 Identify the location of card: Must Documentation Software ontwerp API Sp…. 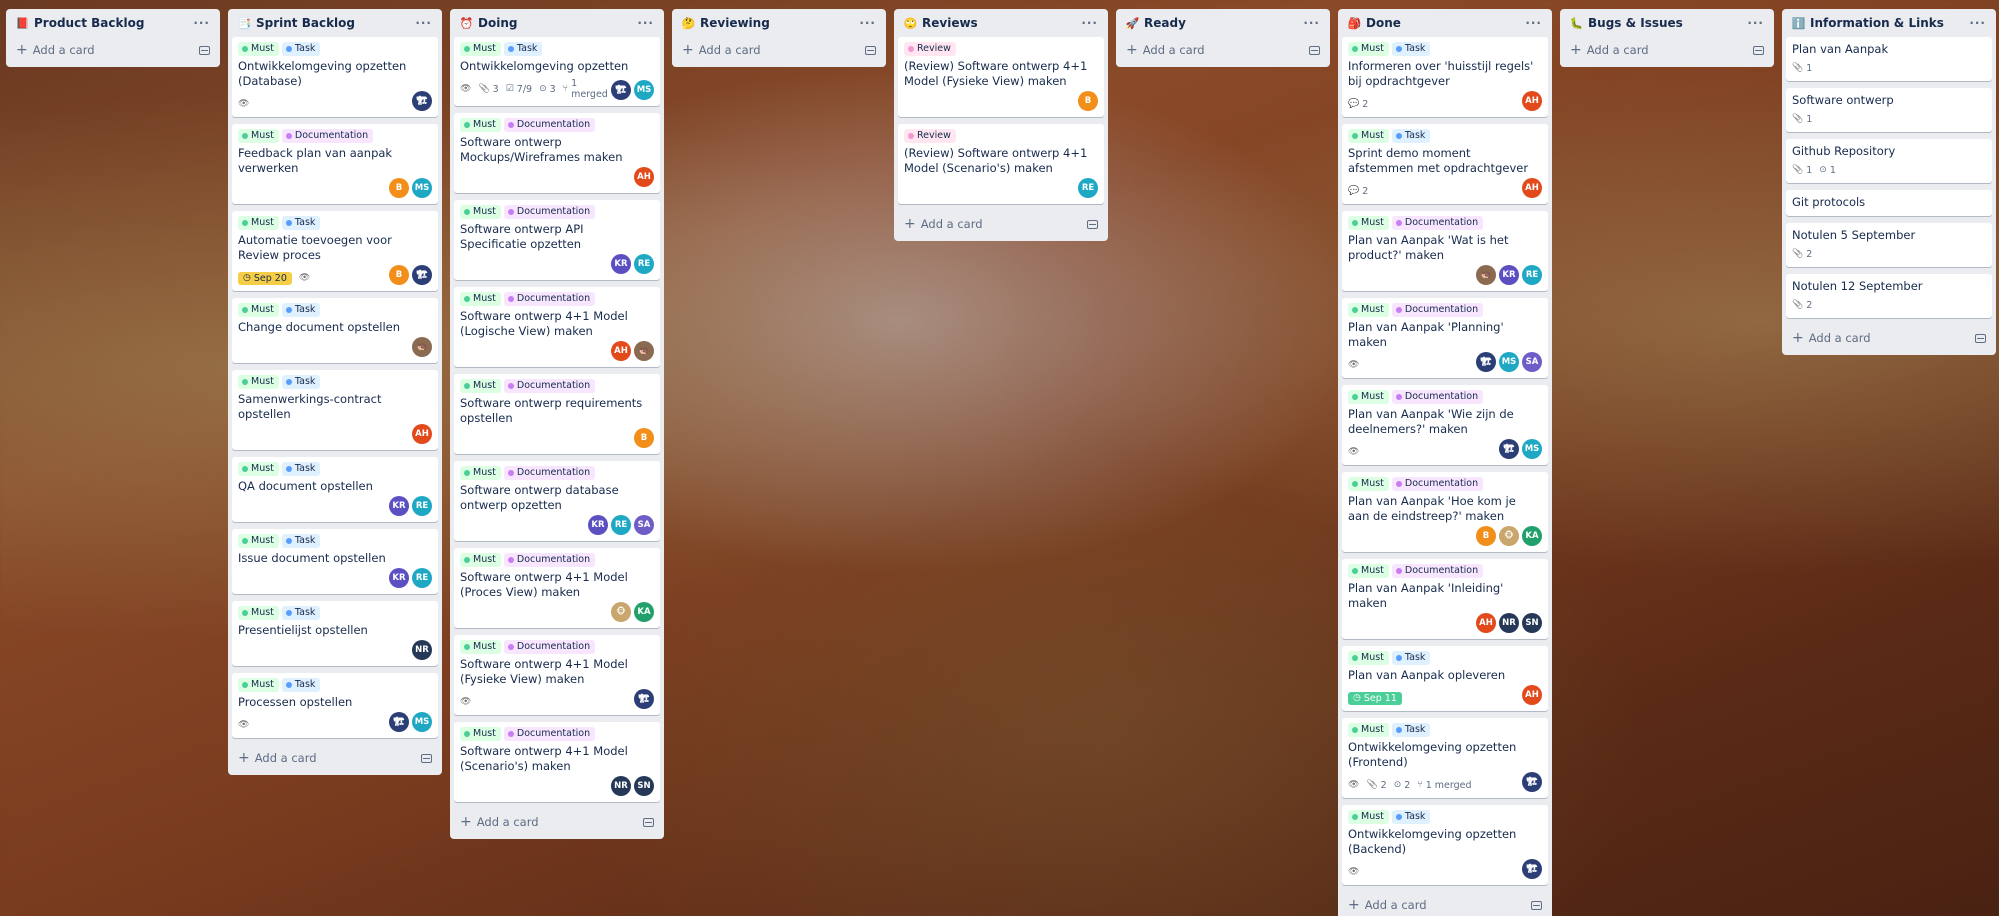
(557, 240).